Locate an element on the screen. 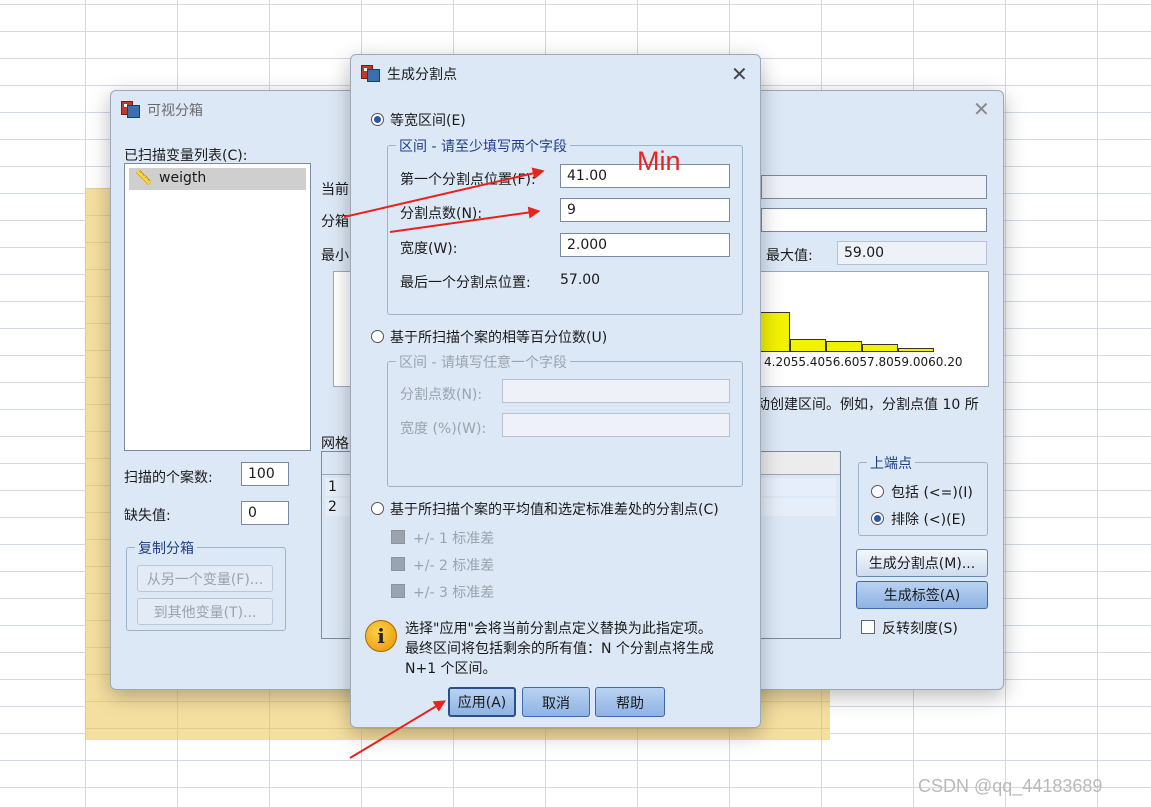 The image size is (1151, 807). current-label: 当前 is located at coordinates (335, 190).